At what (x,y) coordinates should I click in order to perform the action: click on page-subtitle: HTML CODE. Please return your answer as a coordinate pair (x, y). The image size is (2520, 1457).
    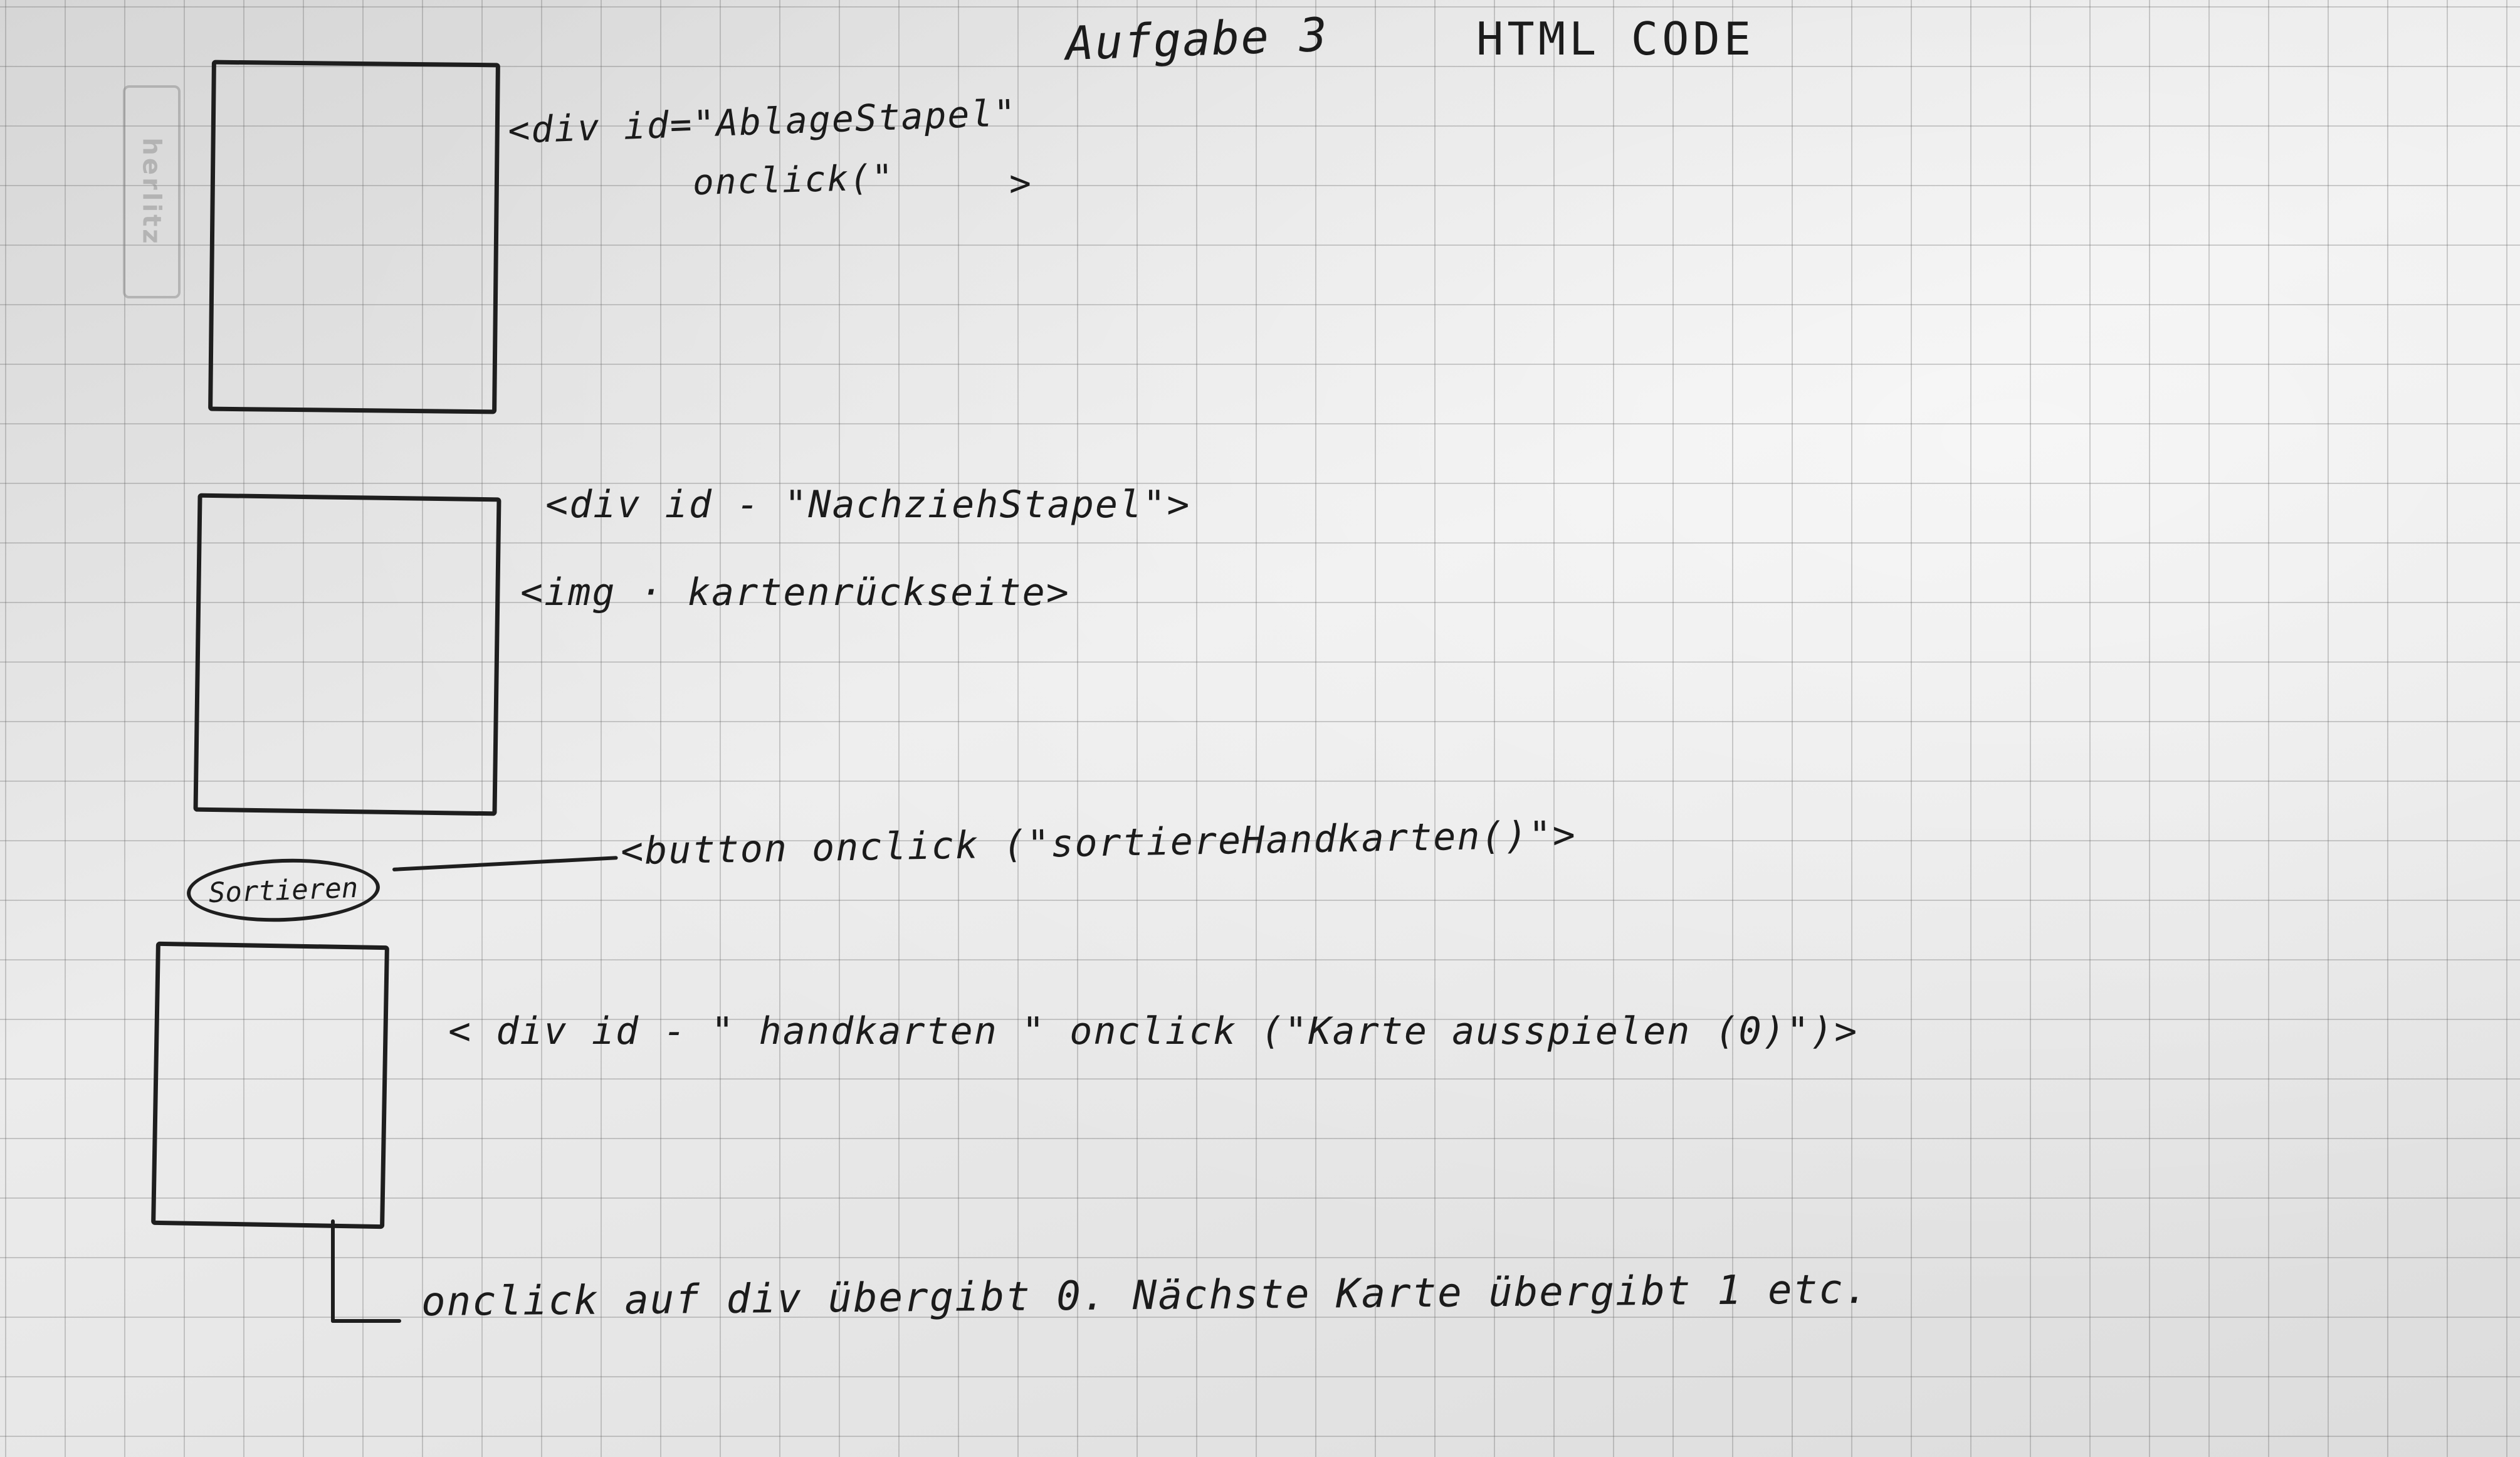
    Looking at the image, I should click on (1616, 39).